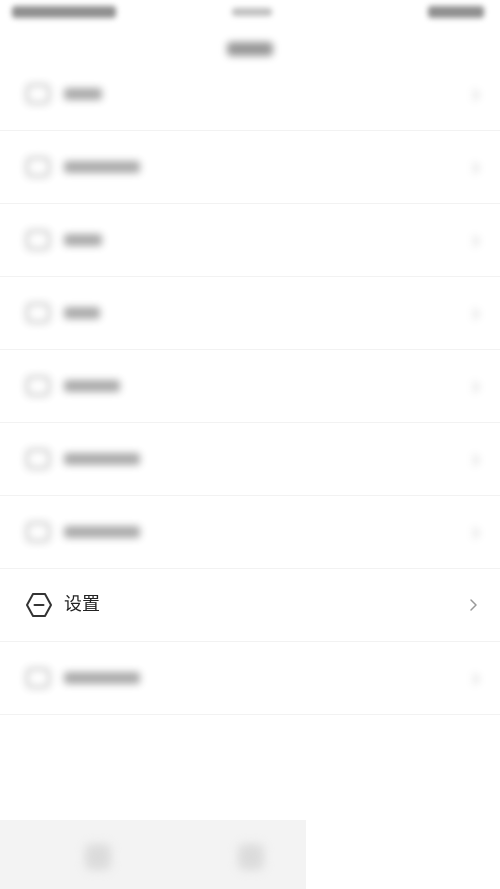 This screenshot has width=500, height=889. What do you see at coordinates (456, 12) in the screenshot?
I see `status-bar-right` at bounding box center [456, 12].